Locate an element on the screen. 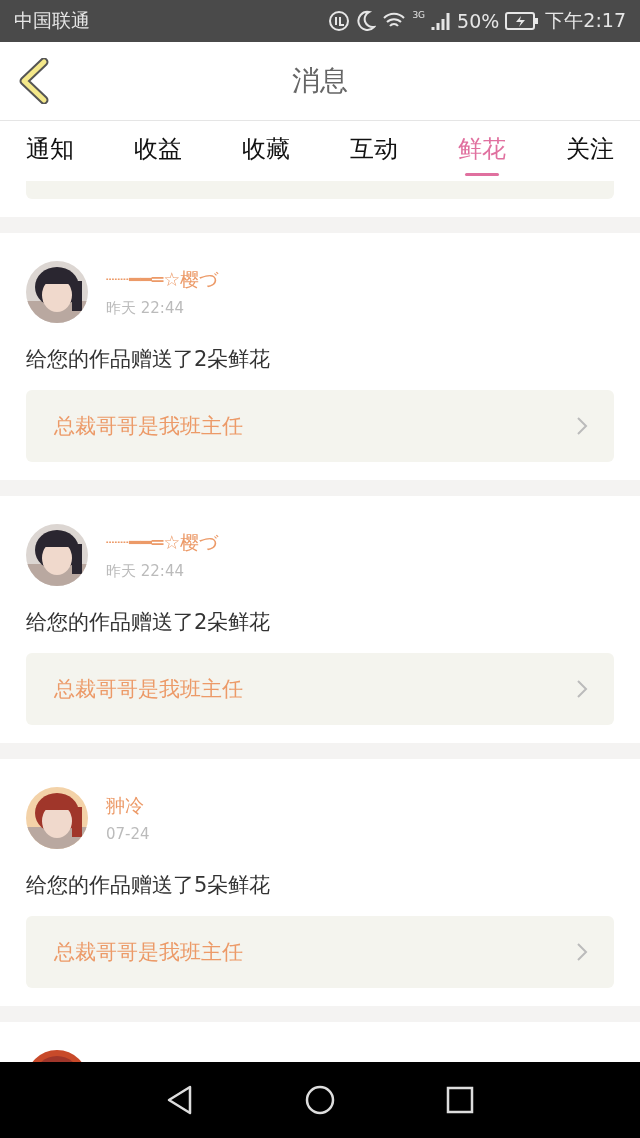 This screenshot has height=1138, width=640. battery-icon is located at coordinates (522, 21).